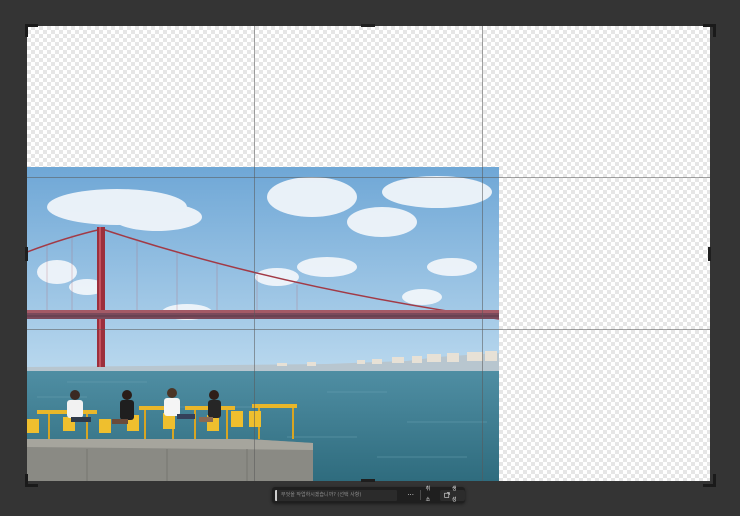 The image size is (740, 516). Describe the element at coordinates (31, 30) in the screenshot. I see `crop-handle-top-left` at that location.